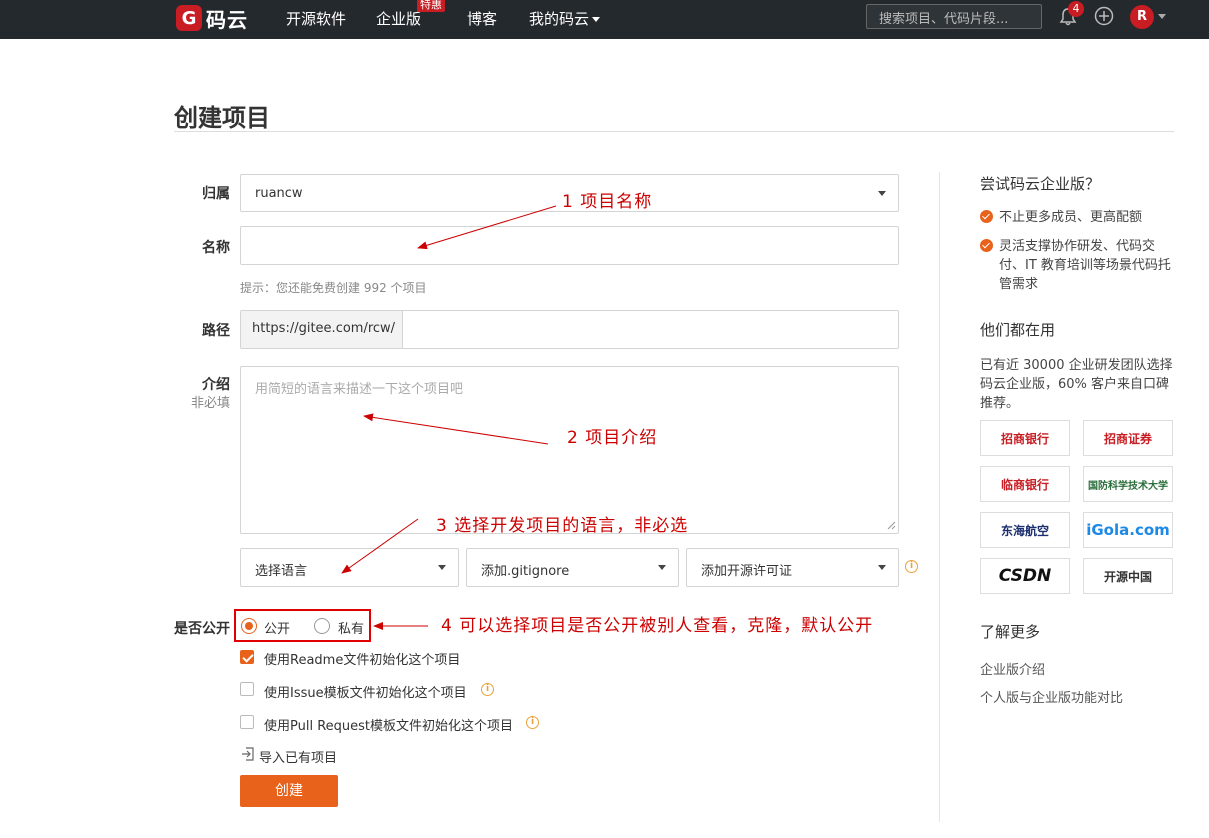 The image size is (1209, 838). Describe the element at coordinates (939, 497) in the screenshot. I see `sidebar-divider` at that location.